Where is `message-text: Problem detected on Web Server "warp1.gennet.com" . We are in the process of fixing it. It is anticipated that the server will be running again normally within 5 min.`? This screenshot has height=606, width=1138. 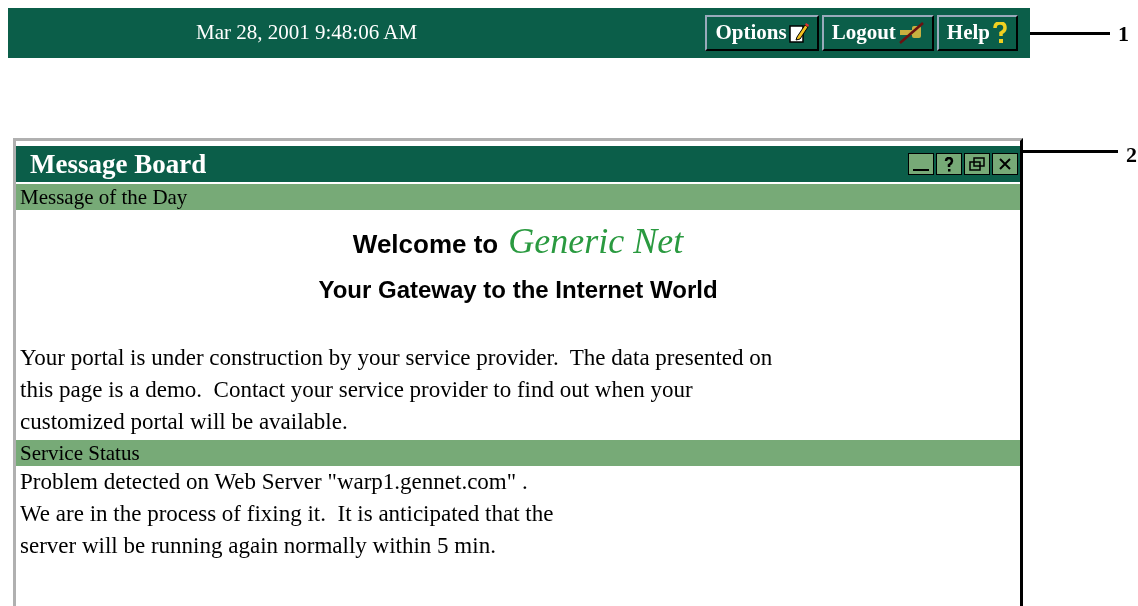
message-text: Problem detected on Web Server "warp1.gennet.com" . We are in the process of fixing it. It is anticipated that the server will be running again normally within 5 min. is located at coordinates (287, 514).